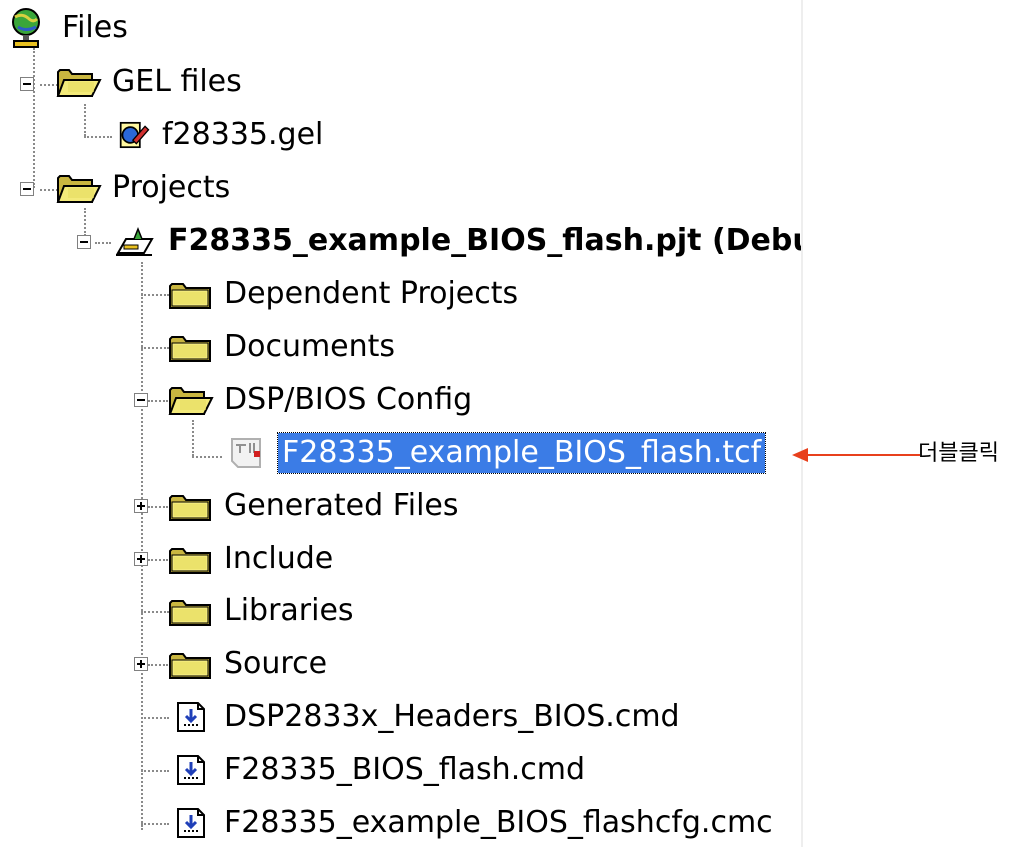 Image resolution: width=1023 pixels, height=847 pixels. I want to click on tree-node-dependent-projects: Dependent Projects, so click(345, 294).